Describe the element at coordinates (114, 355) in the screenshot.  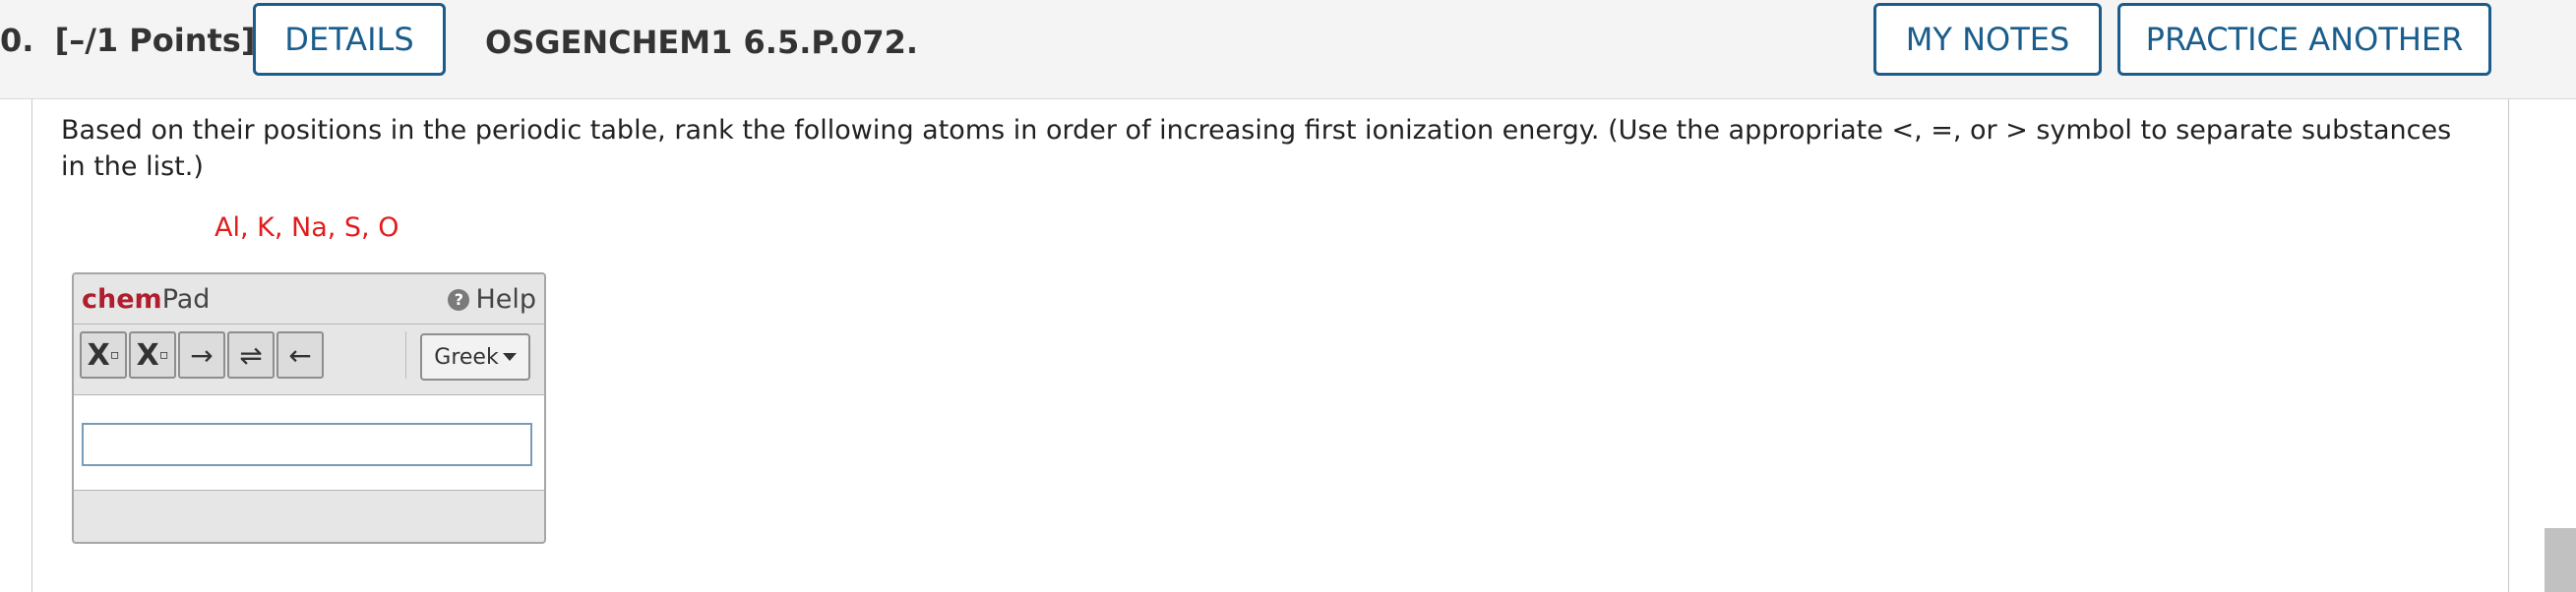
I see `subscript-box-icon: ▫` at that location.